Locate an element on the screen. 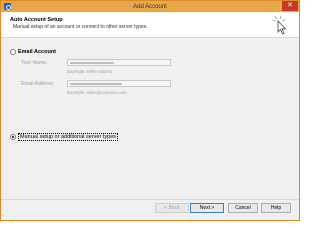 This screenshot has width=320, height=240. manual-setup-label: Manual setup or additional server types is located at coordinates (68, 137).